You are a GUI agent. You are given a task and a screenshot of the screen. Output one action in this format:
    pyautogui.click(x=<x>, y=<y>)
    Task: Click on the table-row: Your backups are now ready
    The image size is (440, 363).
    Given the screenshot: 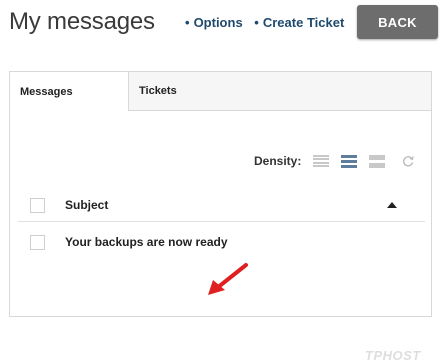 What is the action you would take?
    pyautogui.click(x=221, y=241)
    